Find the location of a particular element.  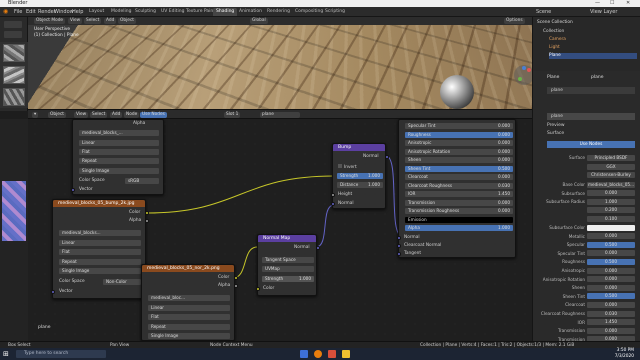

scene-collection-row: Scene Collection is located at coordinates (555, 23).